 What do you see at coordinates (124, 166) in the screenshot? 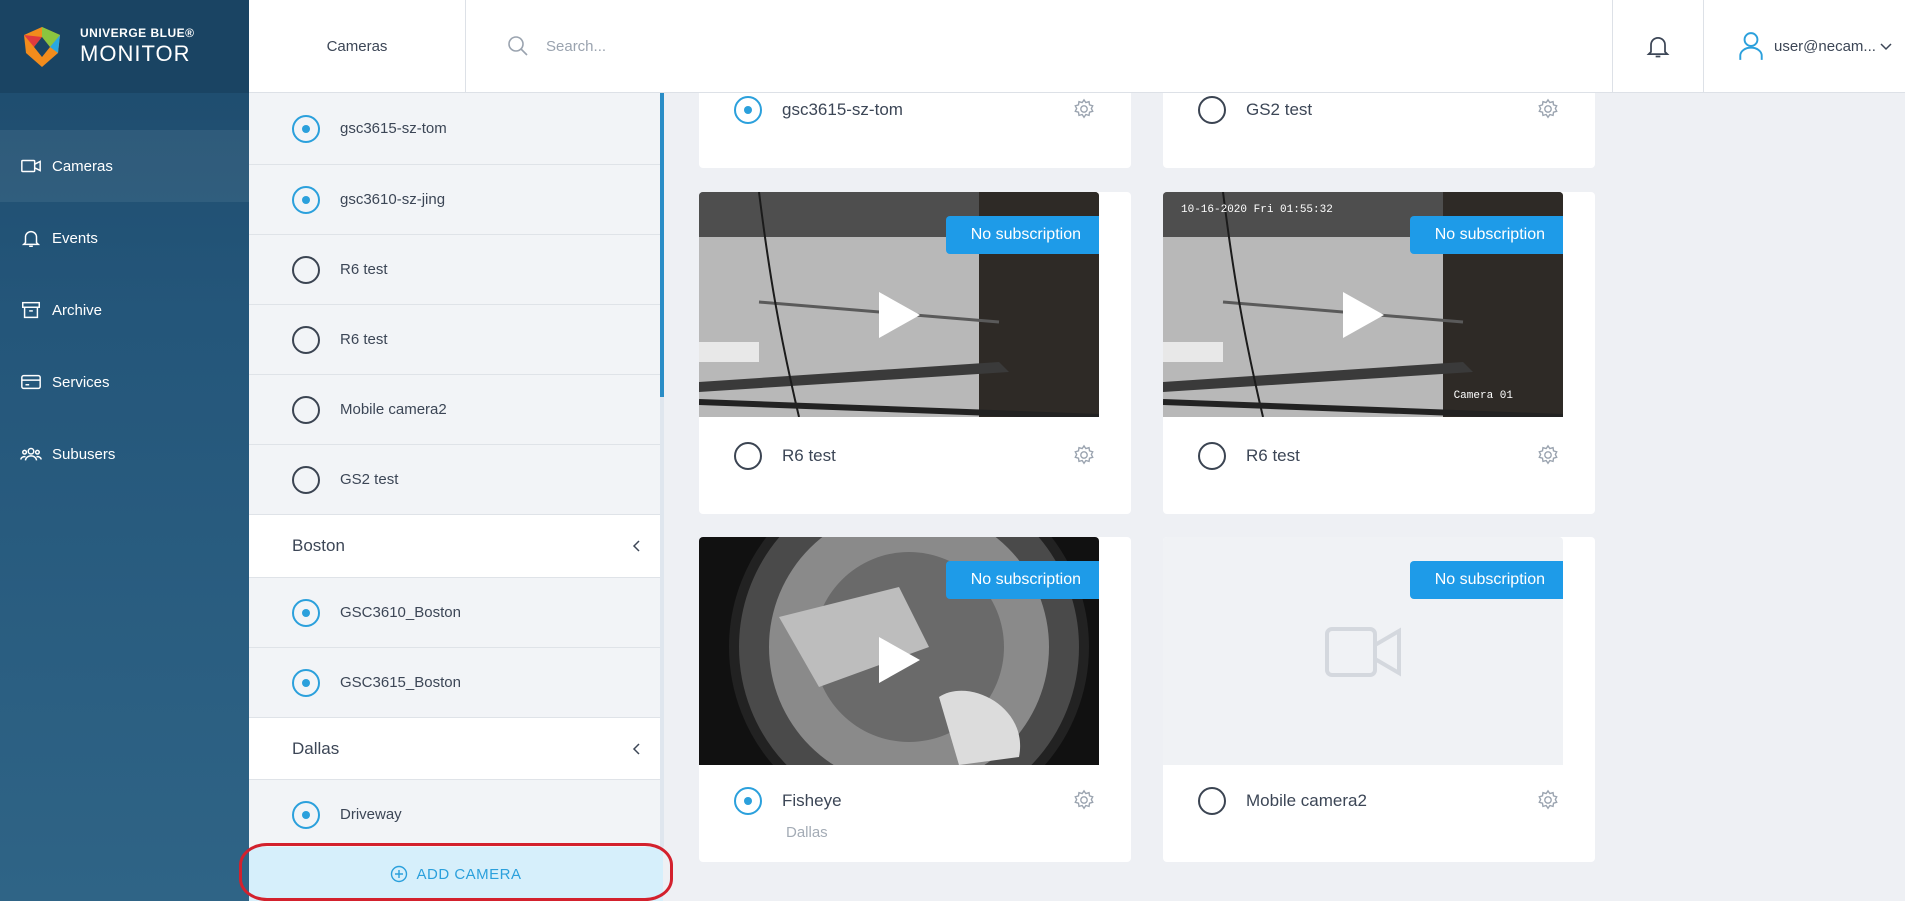
I see `nav-item-cameras: Cameras` at bounding box center [124, 166].